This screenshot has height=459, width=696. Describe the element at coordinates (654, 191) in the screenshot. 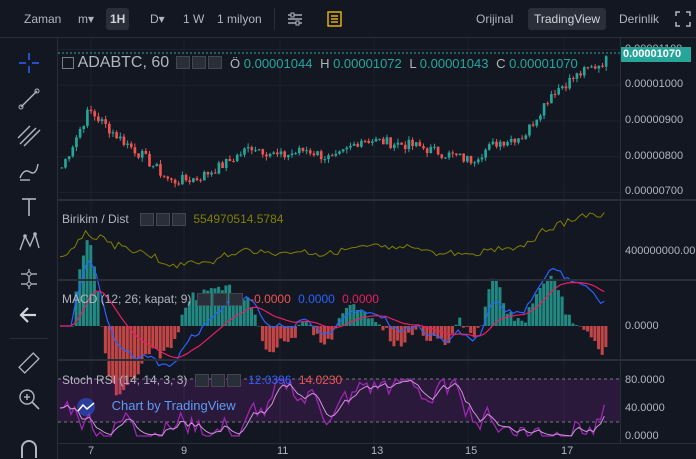

I see `price-axis-label: 0.00000700` at that location.